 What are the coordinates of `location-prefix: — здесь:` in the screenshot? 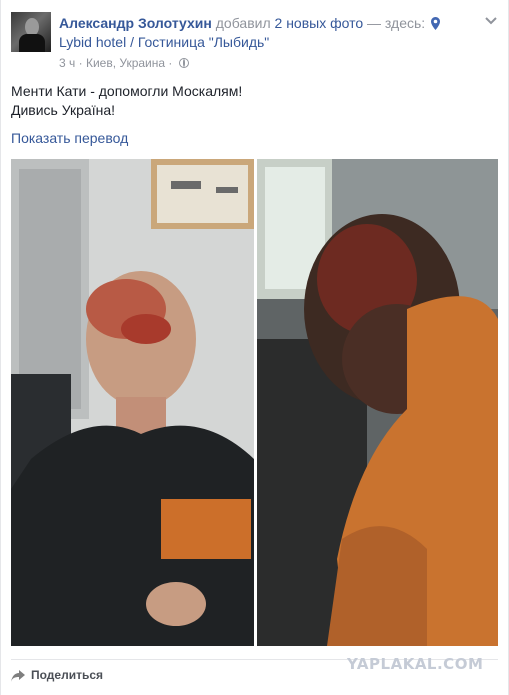 It's located at (396, 23).